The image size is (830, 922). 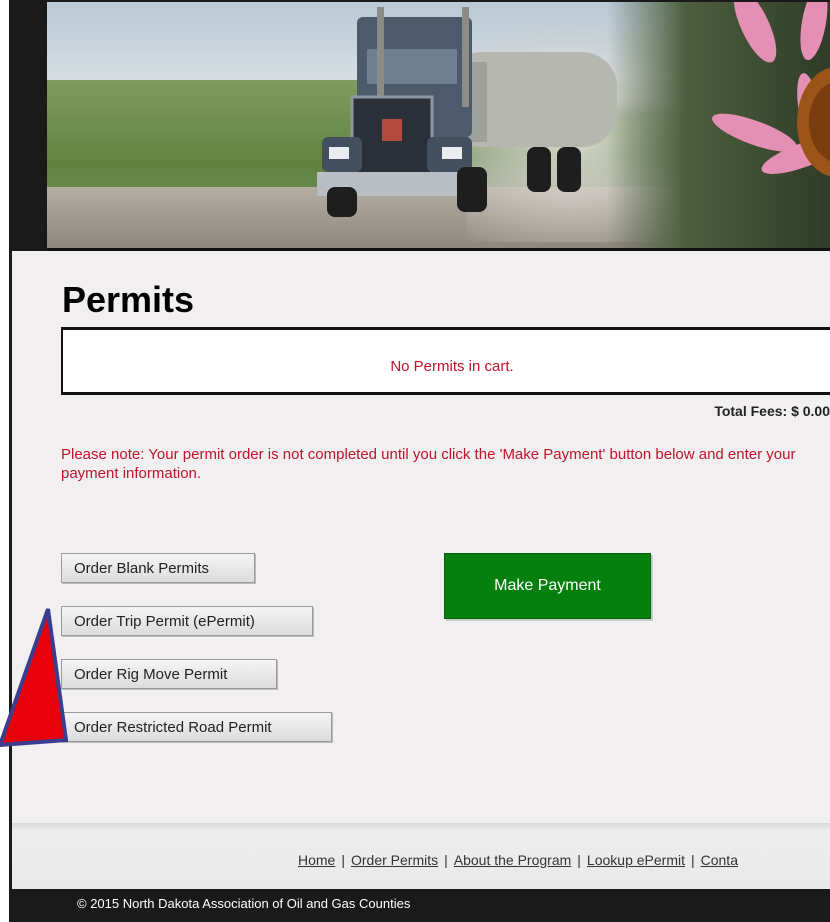 What do you see at coordinates (636, 860) in the screenshot?
I see `footer-link-lookup-epermit: Lookup ePermit` at bounding box center [636, 860].